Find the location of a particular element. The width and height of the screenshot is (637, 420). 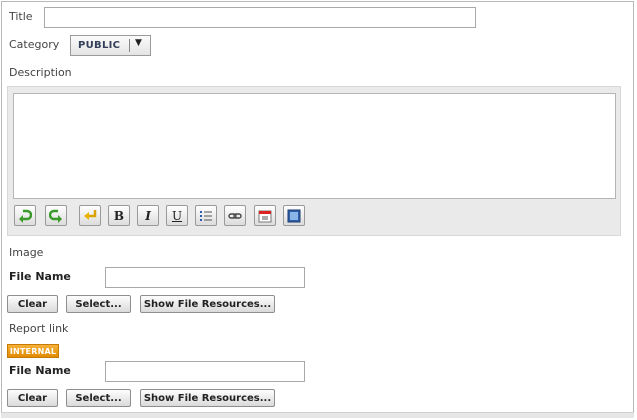

link-button is located at coordinates (235, 215).